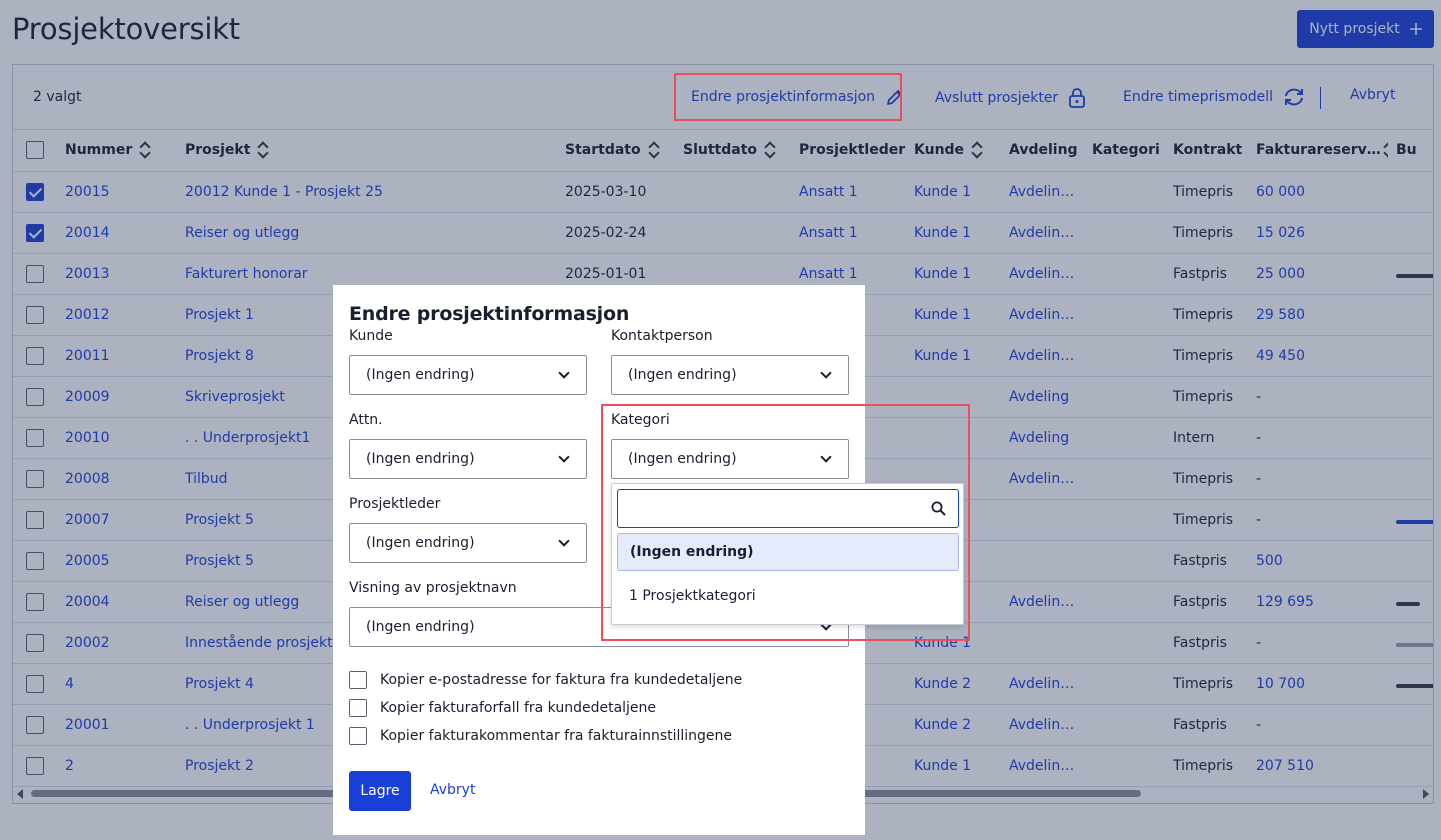  Describe the element at coordinates (433, 588) in the screenshot. I see `display-name-label: Visning av prosjektnavn` at that location.